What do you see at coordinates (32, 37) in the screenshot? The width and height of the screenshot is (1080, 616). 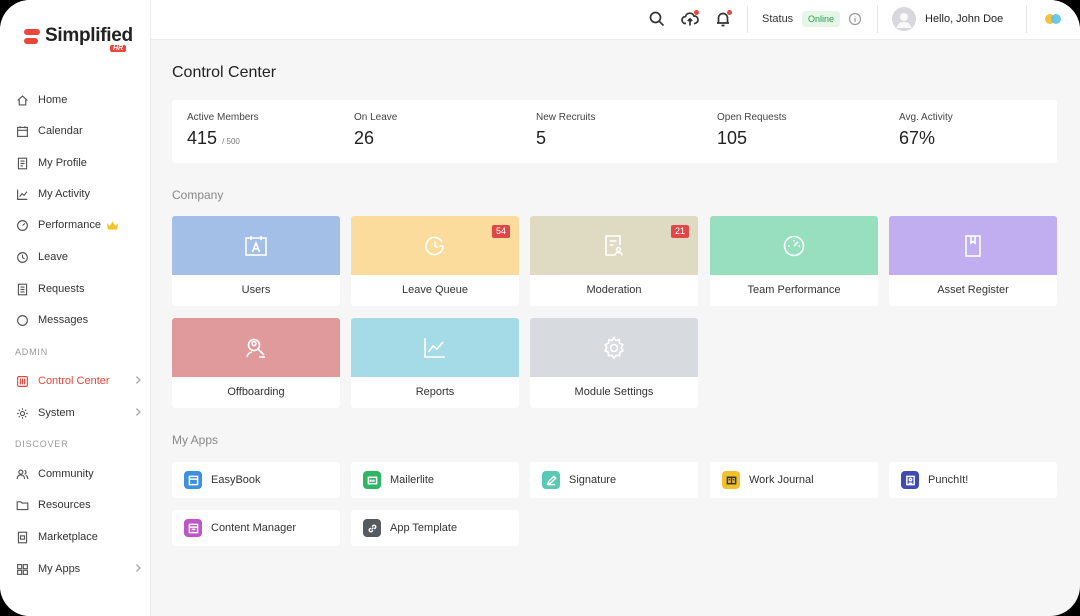 I see `logo-mark-icon` at bounding box center [32, 37].